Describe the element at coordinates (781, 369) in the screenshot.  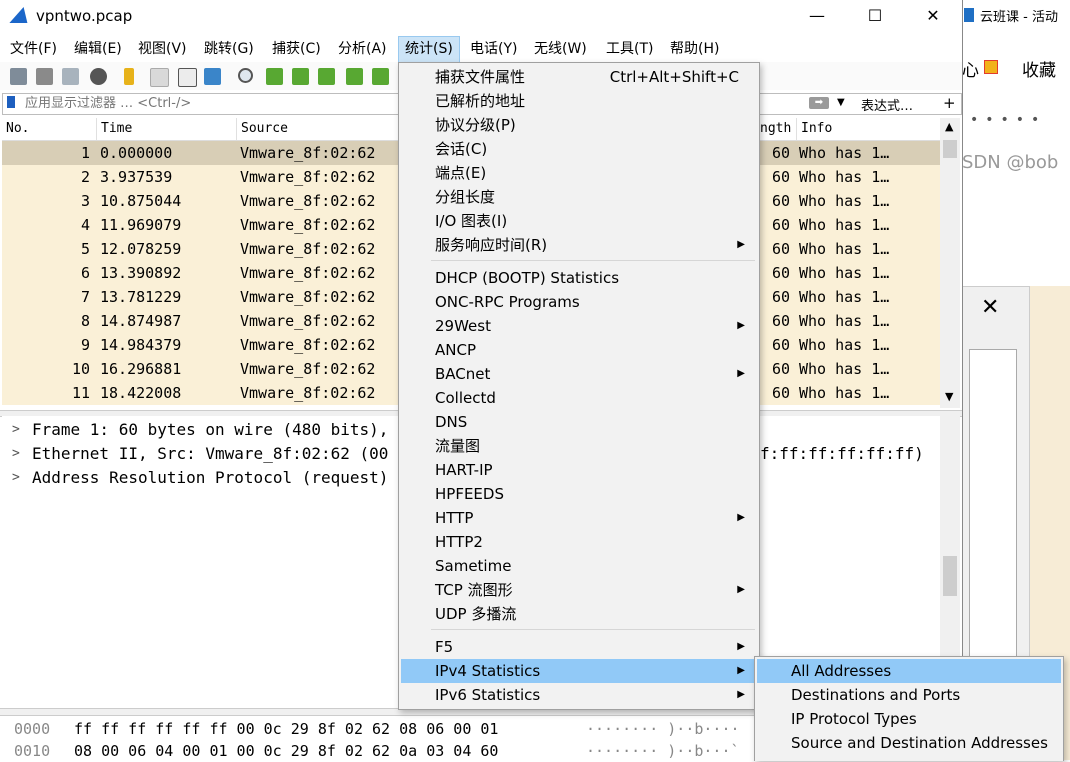
I see `packet-length: 60` at that location.